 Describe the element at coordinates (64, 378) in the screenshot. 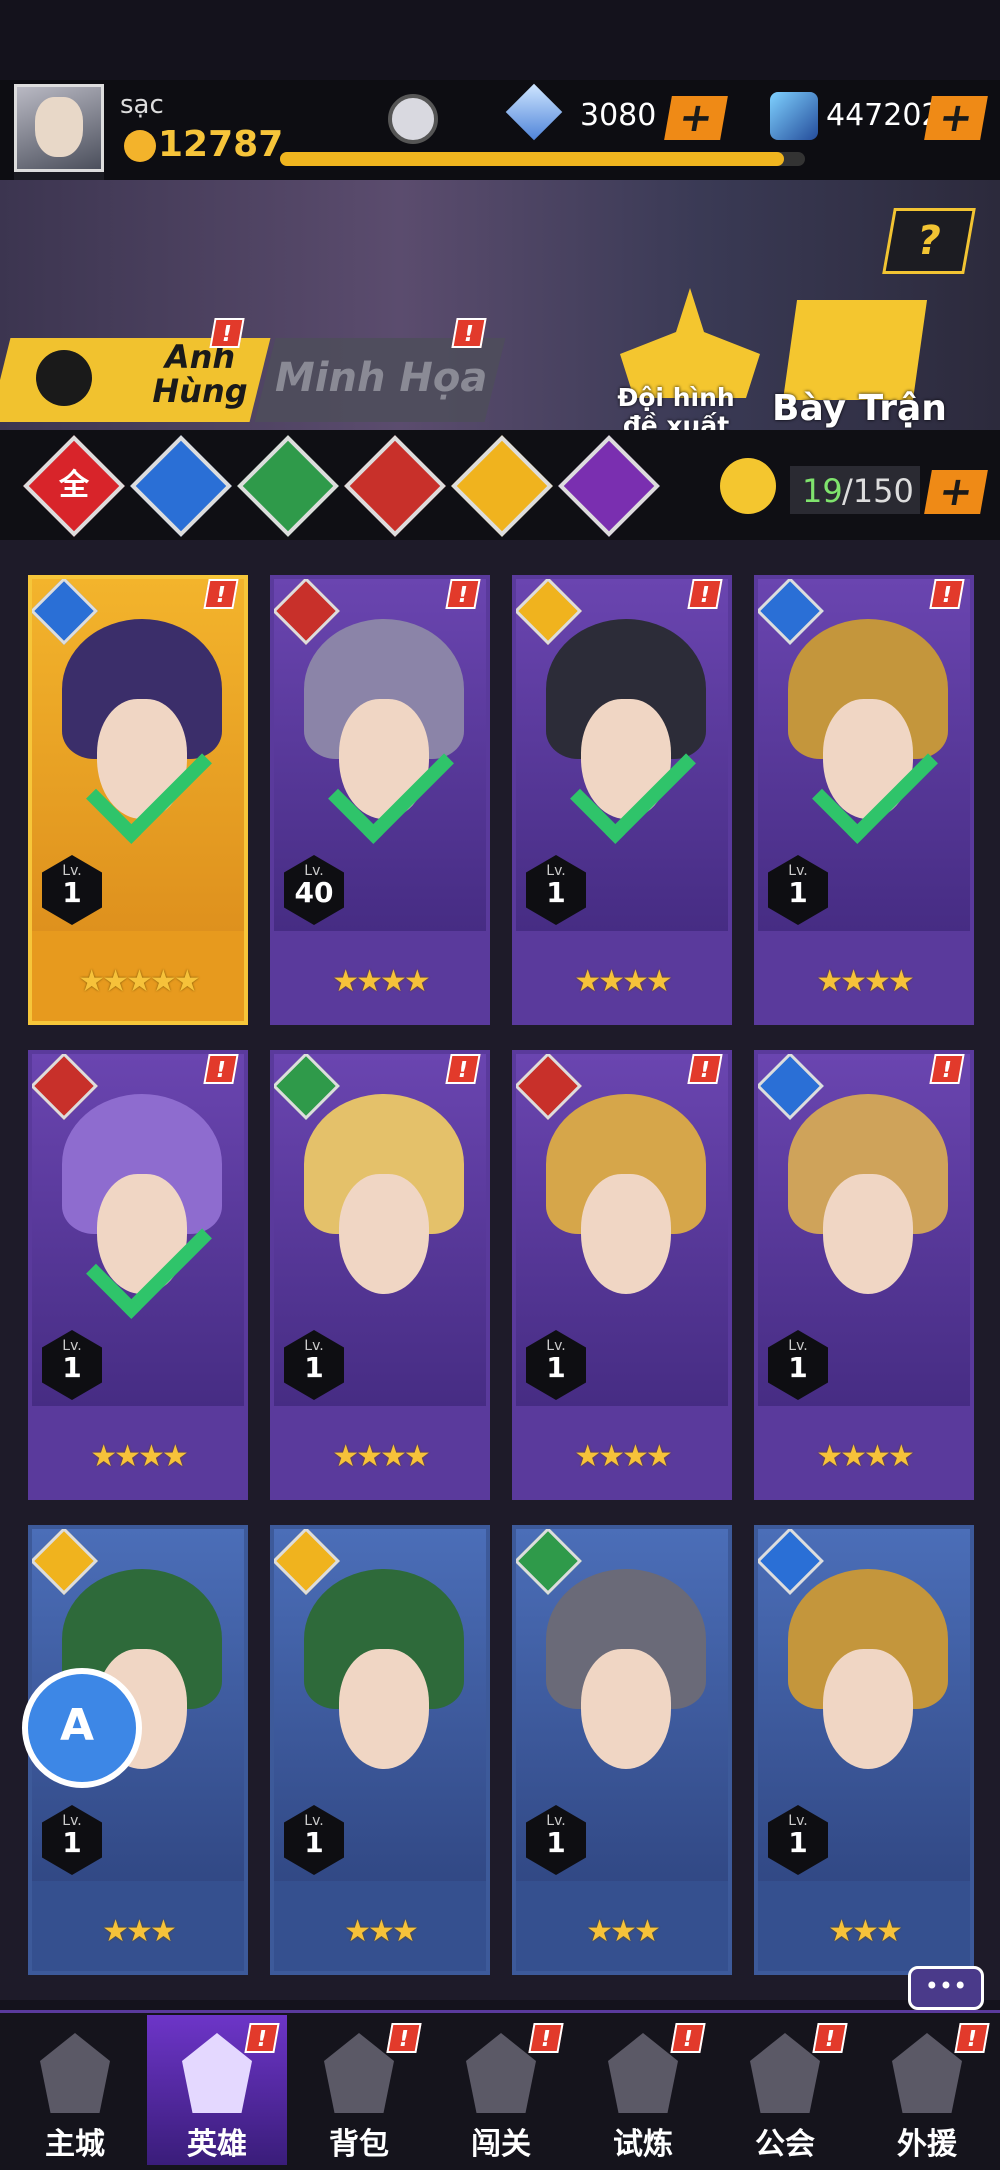

I see `hero-head-icon` at that location.